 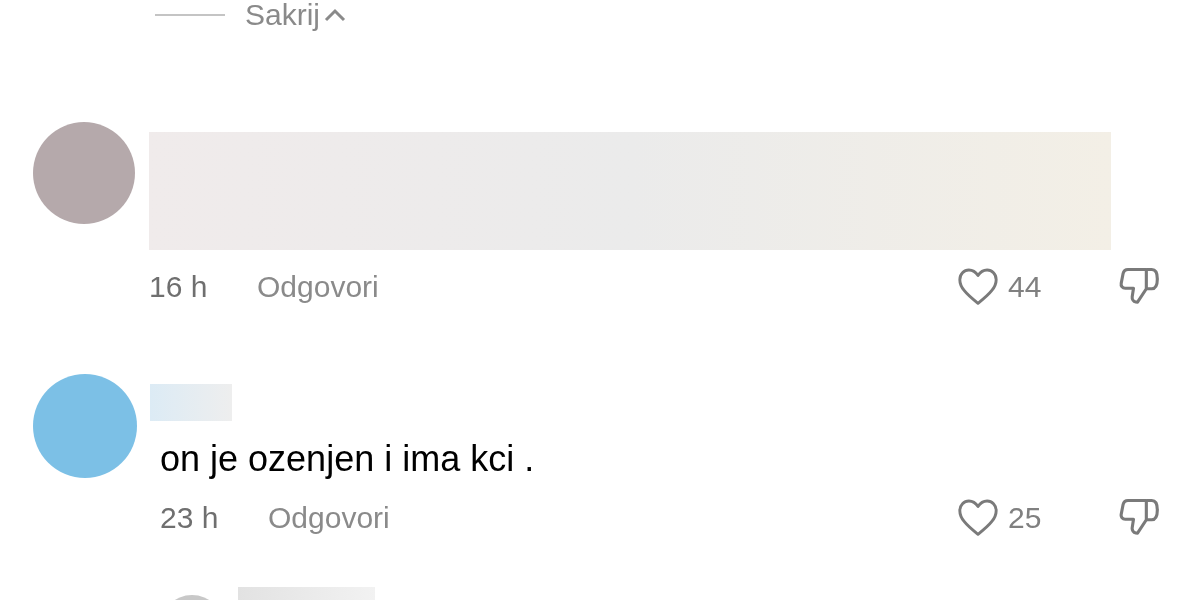 I want to click on like-button: 25, so click(x=1016, y=517).